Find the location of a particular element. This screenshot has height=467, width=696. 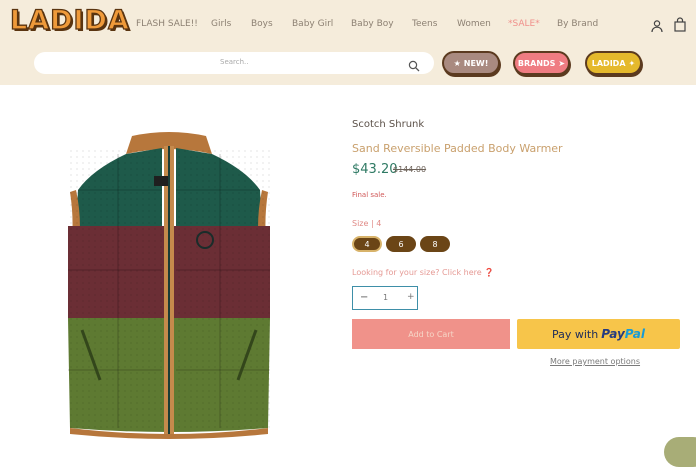

size-help-link: Looking for your size? Click here ❓ is located at coordinates (423, 272).